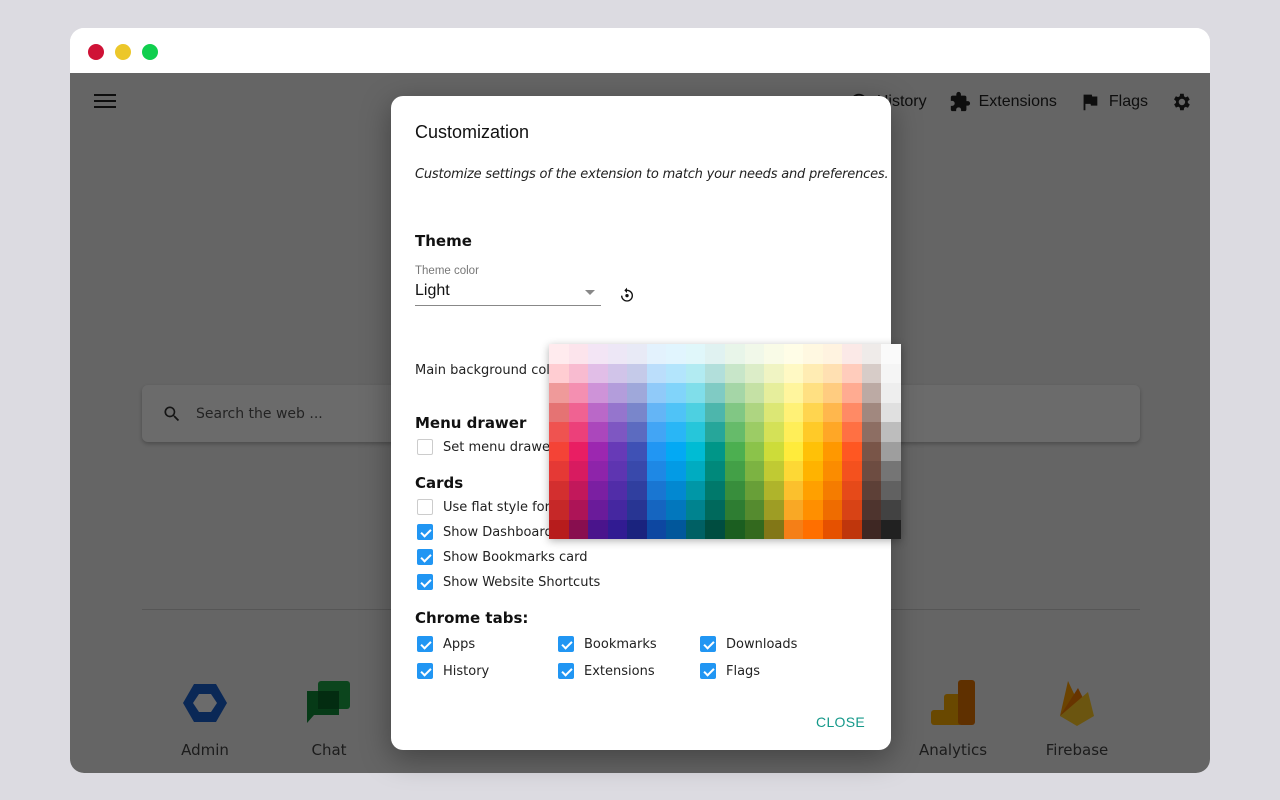 This screenshot has width=1280, height=800. What do you see at coordinates (96, 52) in the screenshot?
I see `window-close-button` at bounding box center [96, 52].